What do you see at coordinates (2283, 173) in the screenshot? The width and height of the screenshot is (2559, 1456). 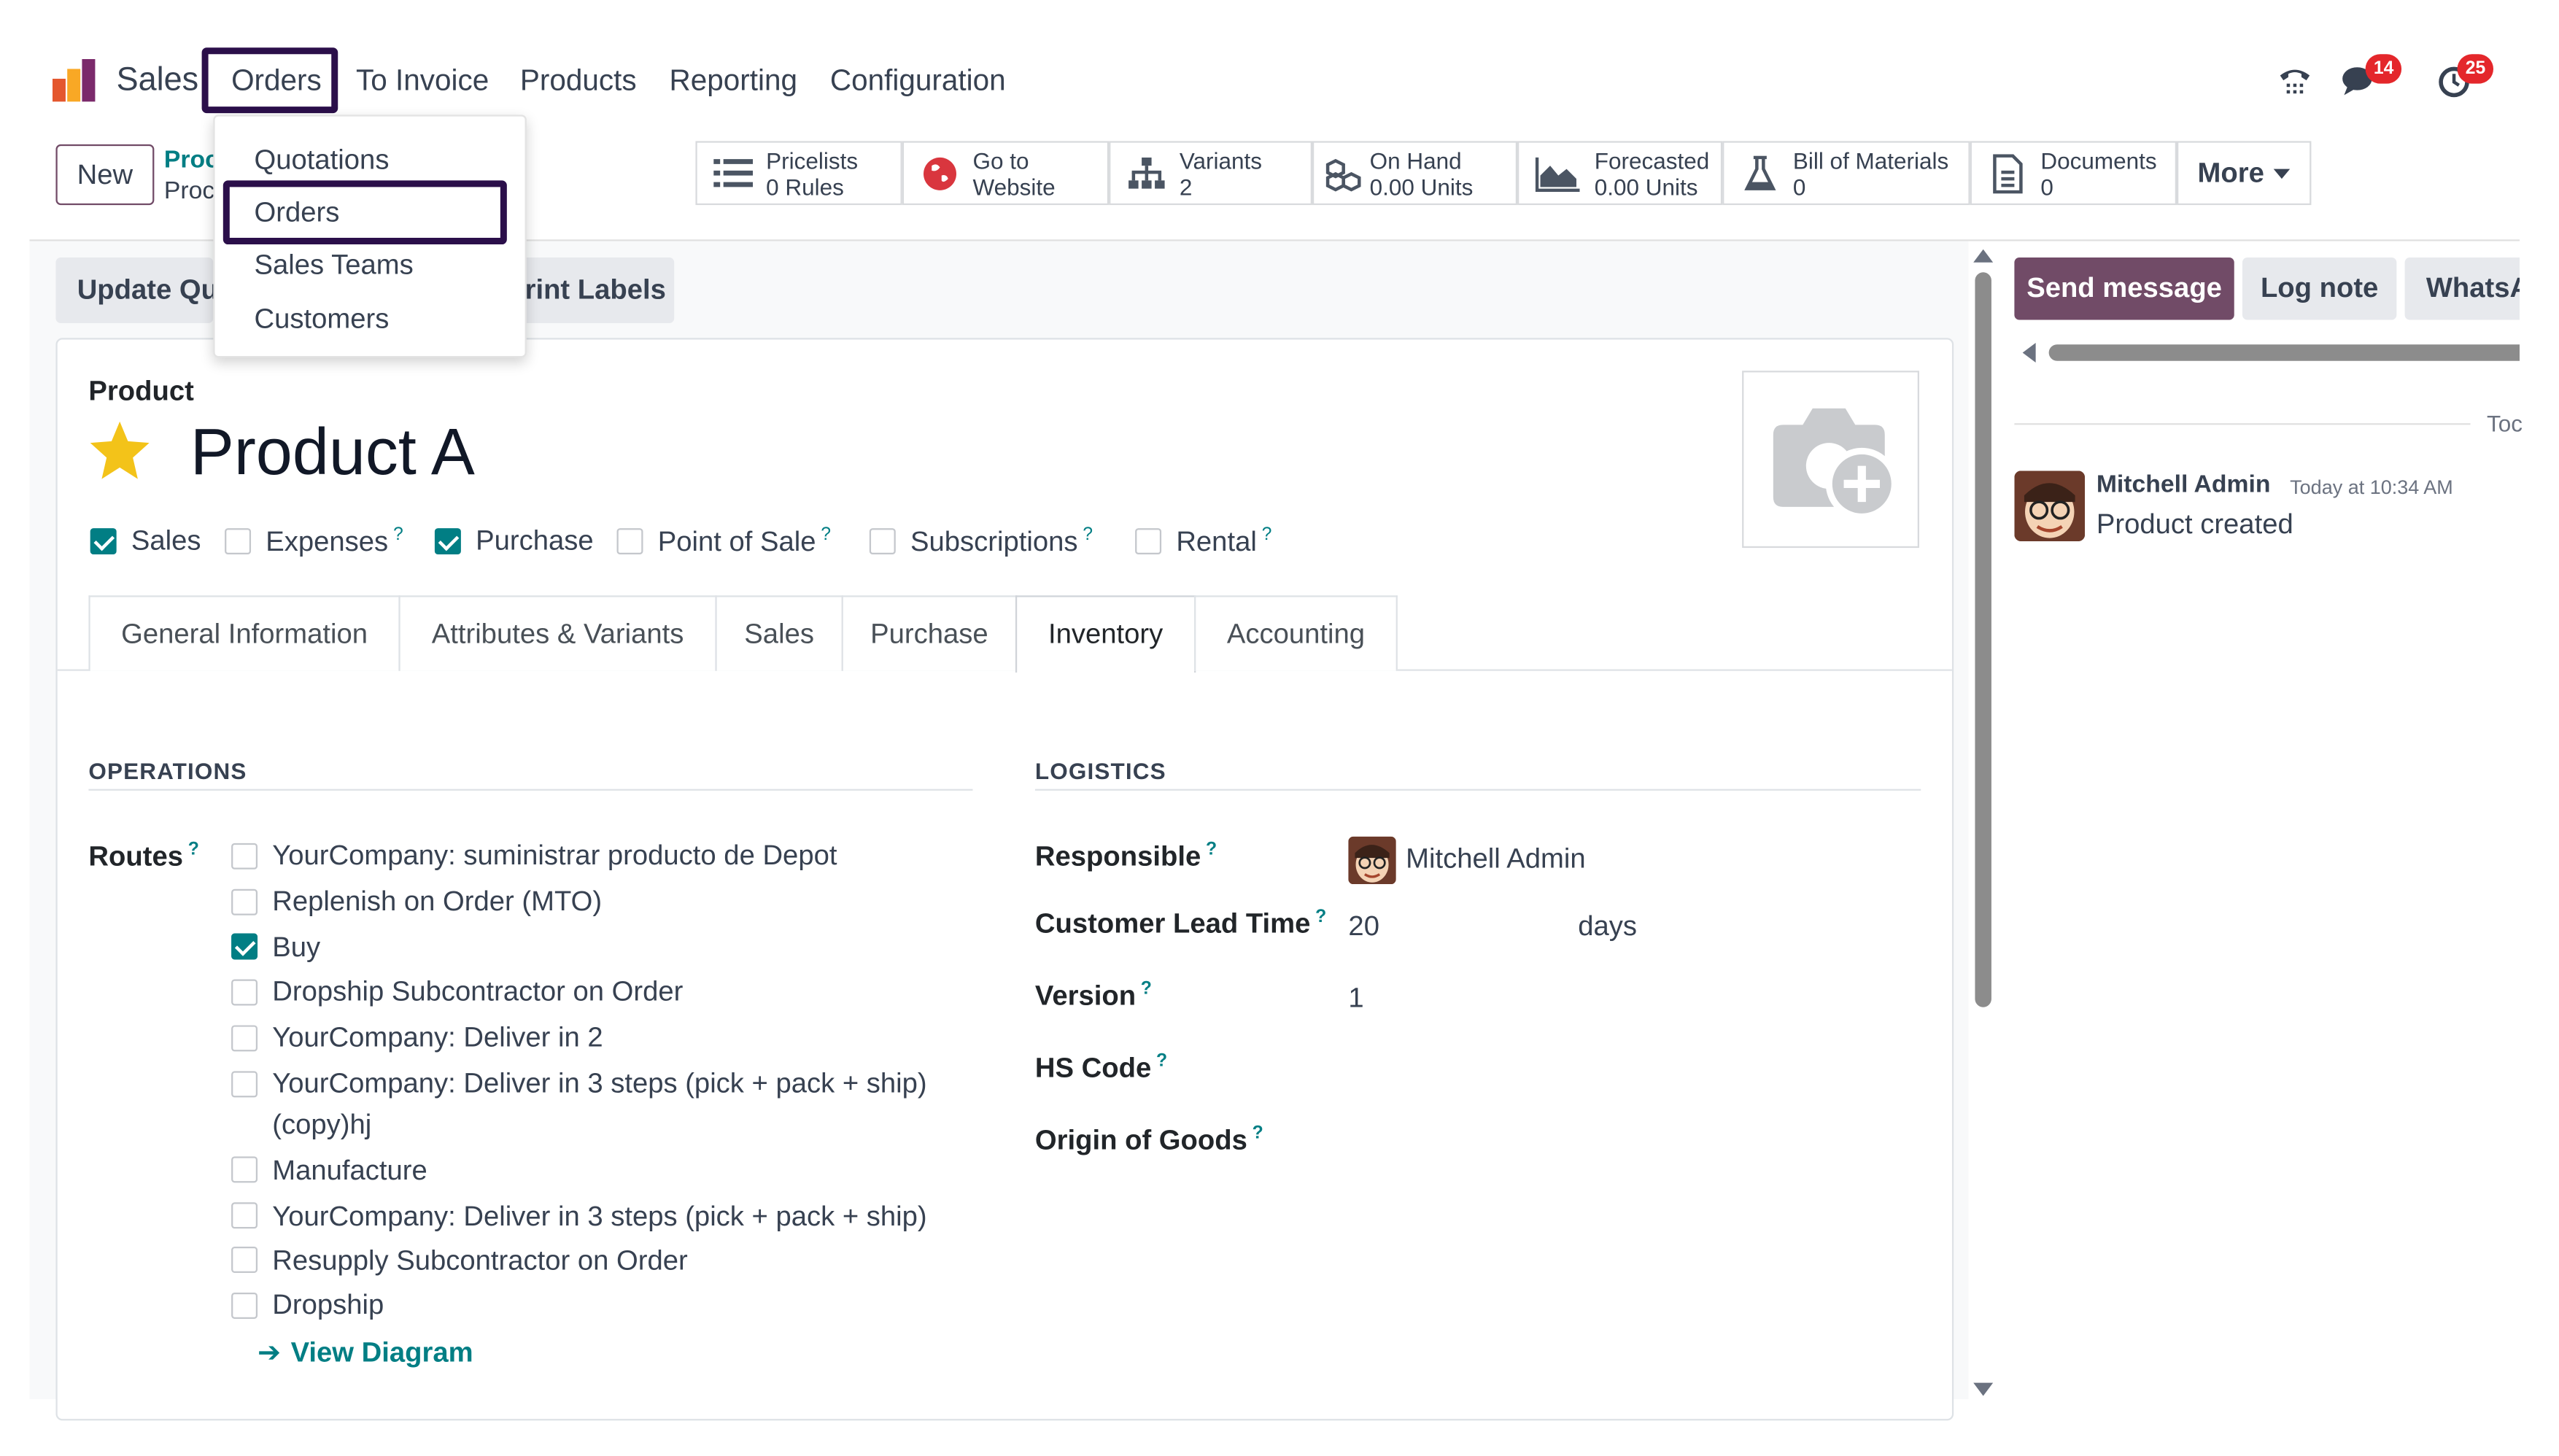 I see `caret-down-icon` at bounding box center [2283, 173].